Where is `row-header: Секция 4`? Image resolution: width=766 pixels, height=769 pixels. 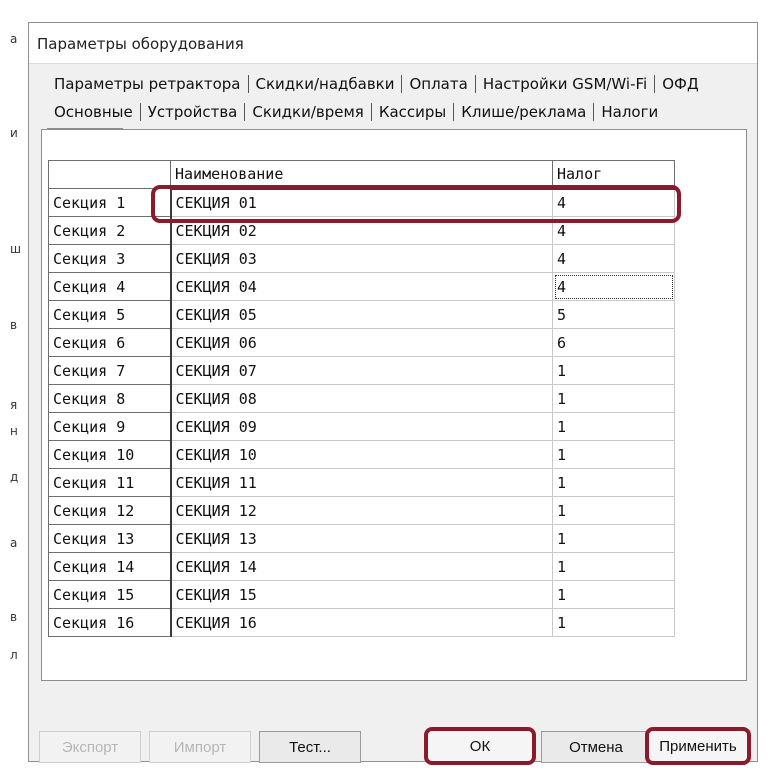 row-header: Секция 4 is located at coordinates (110, 286).